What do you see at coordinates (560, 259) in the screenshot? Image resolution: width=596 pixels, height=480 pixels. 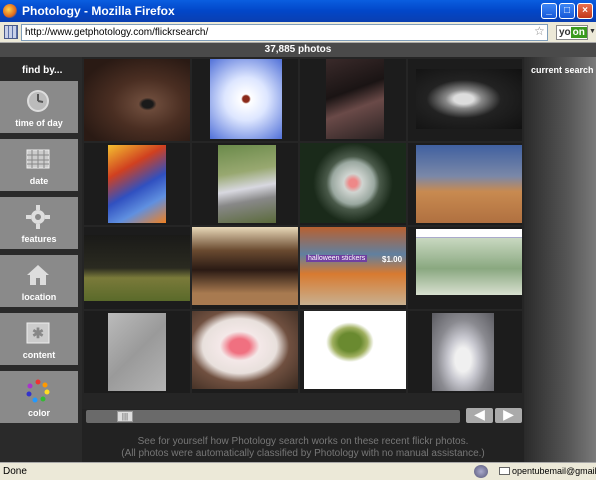 I see `current-search-panel: current search` at bounding box center [560, 259].